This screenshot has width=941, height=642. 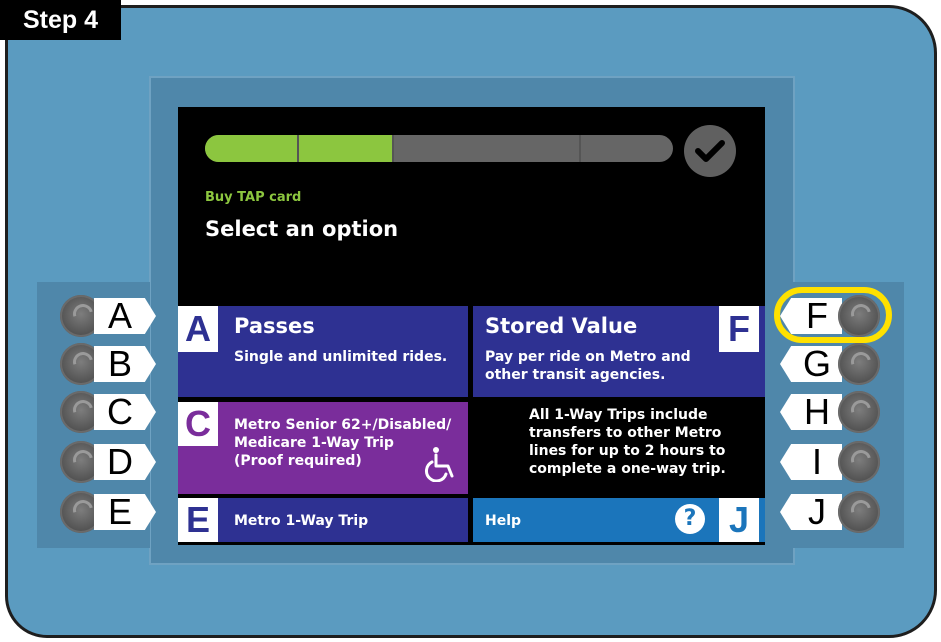 I want to click on highlight-ring, so click(x=833, y=315).